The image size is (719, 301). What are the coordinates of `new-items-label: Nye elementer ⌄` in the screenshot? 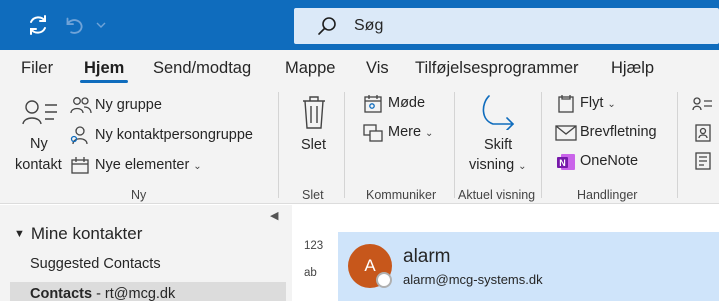 It's located at (148, 165).